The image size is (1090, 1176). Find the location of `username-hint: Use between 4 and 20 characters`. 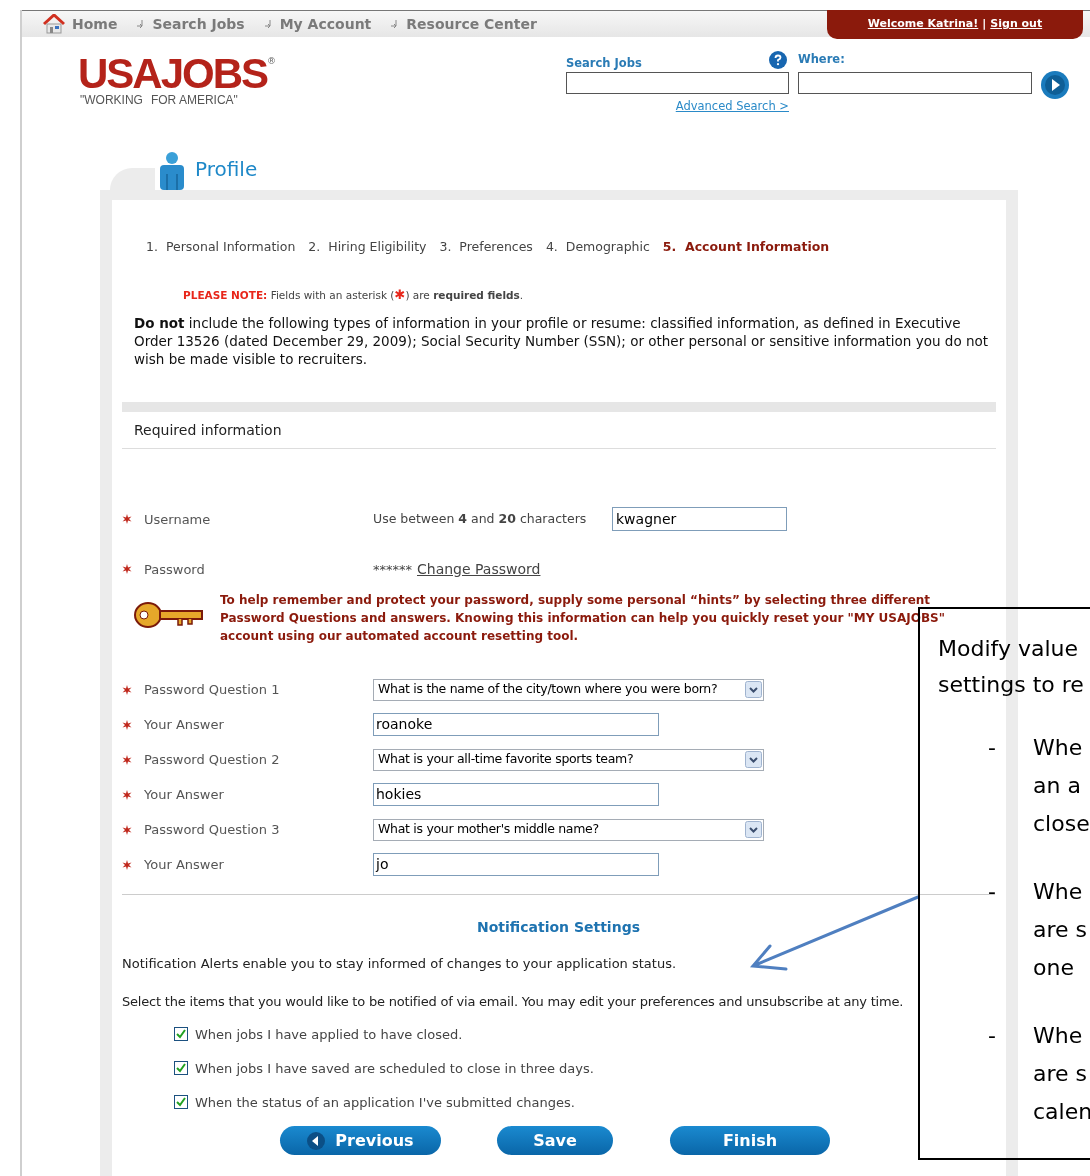

username-hint: Use between 4 and 20 characters is located at coordinates (480, 518).